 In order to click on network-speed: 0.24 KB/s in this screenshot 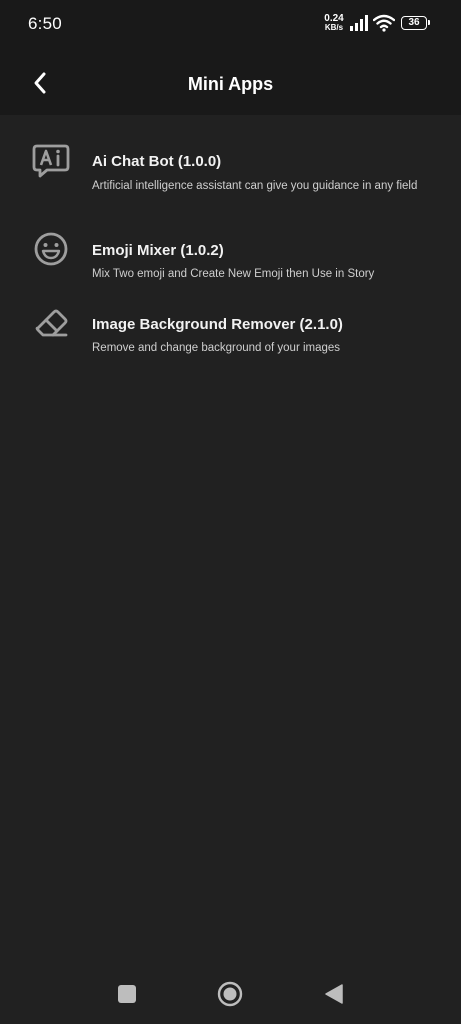, I will do `click(334, 23)`.